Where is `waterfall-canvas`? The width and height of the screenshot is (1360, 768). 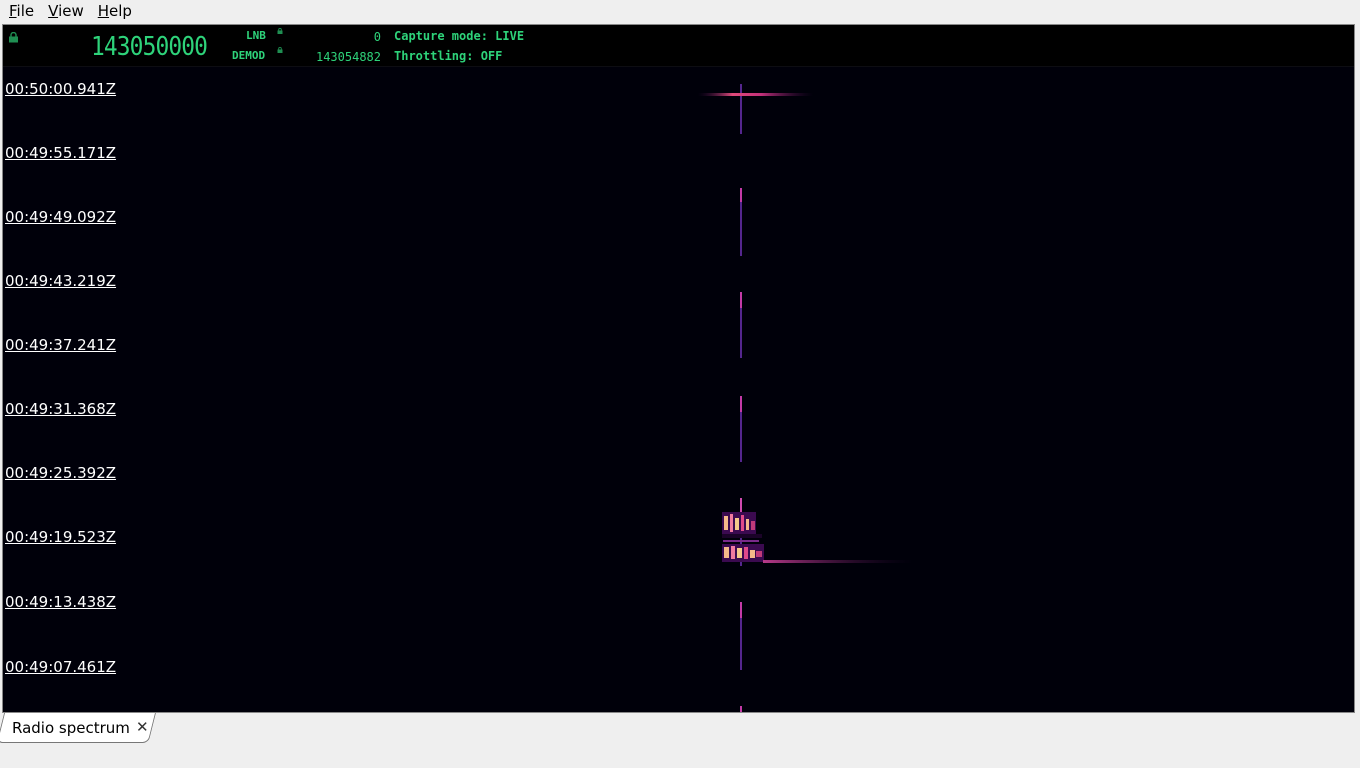 waterfall-canvas is located at coordinates (805, 398).